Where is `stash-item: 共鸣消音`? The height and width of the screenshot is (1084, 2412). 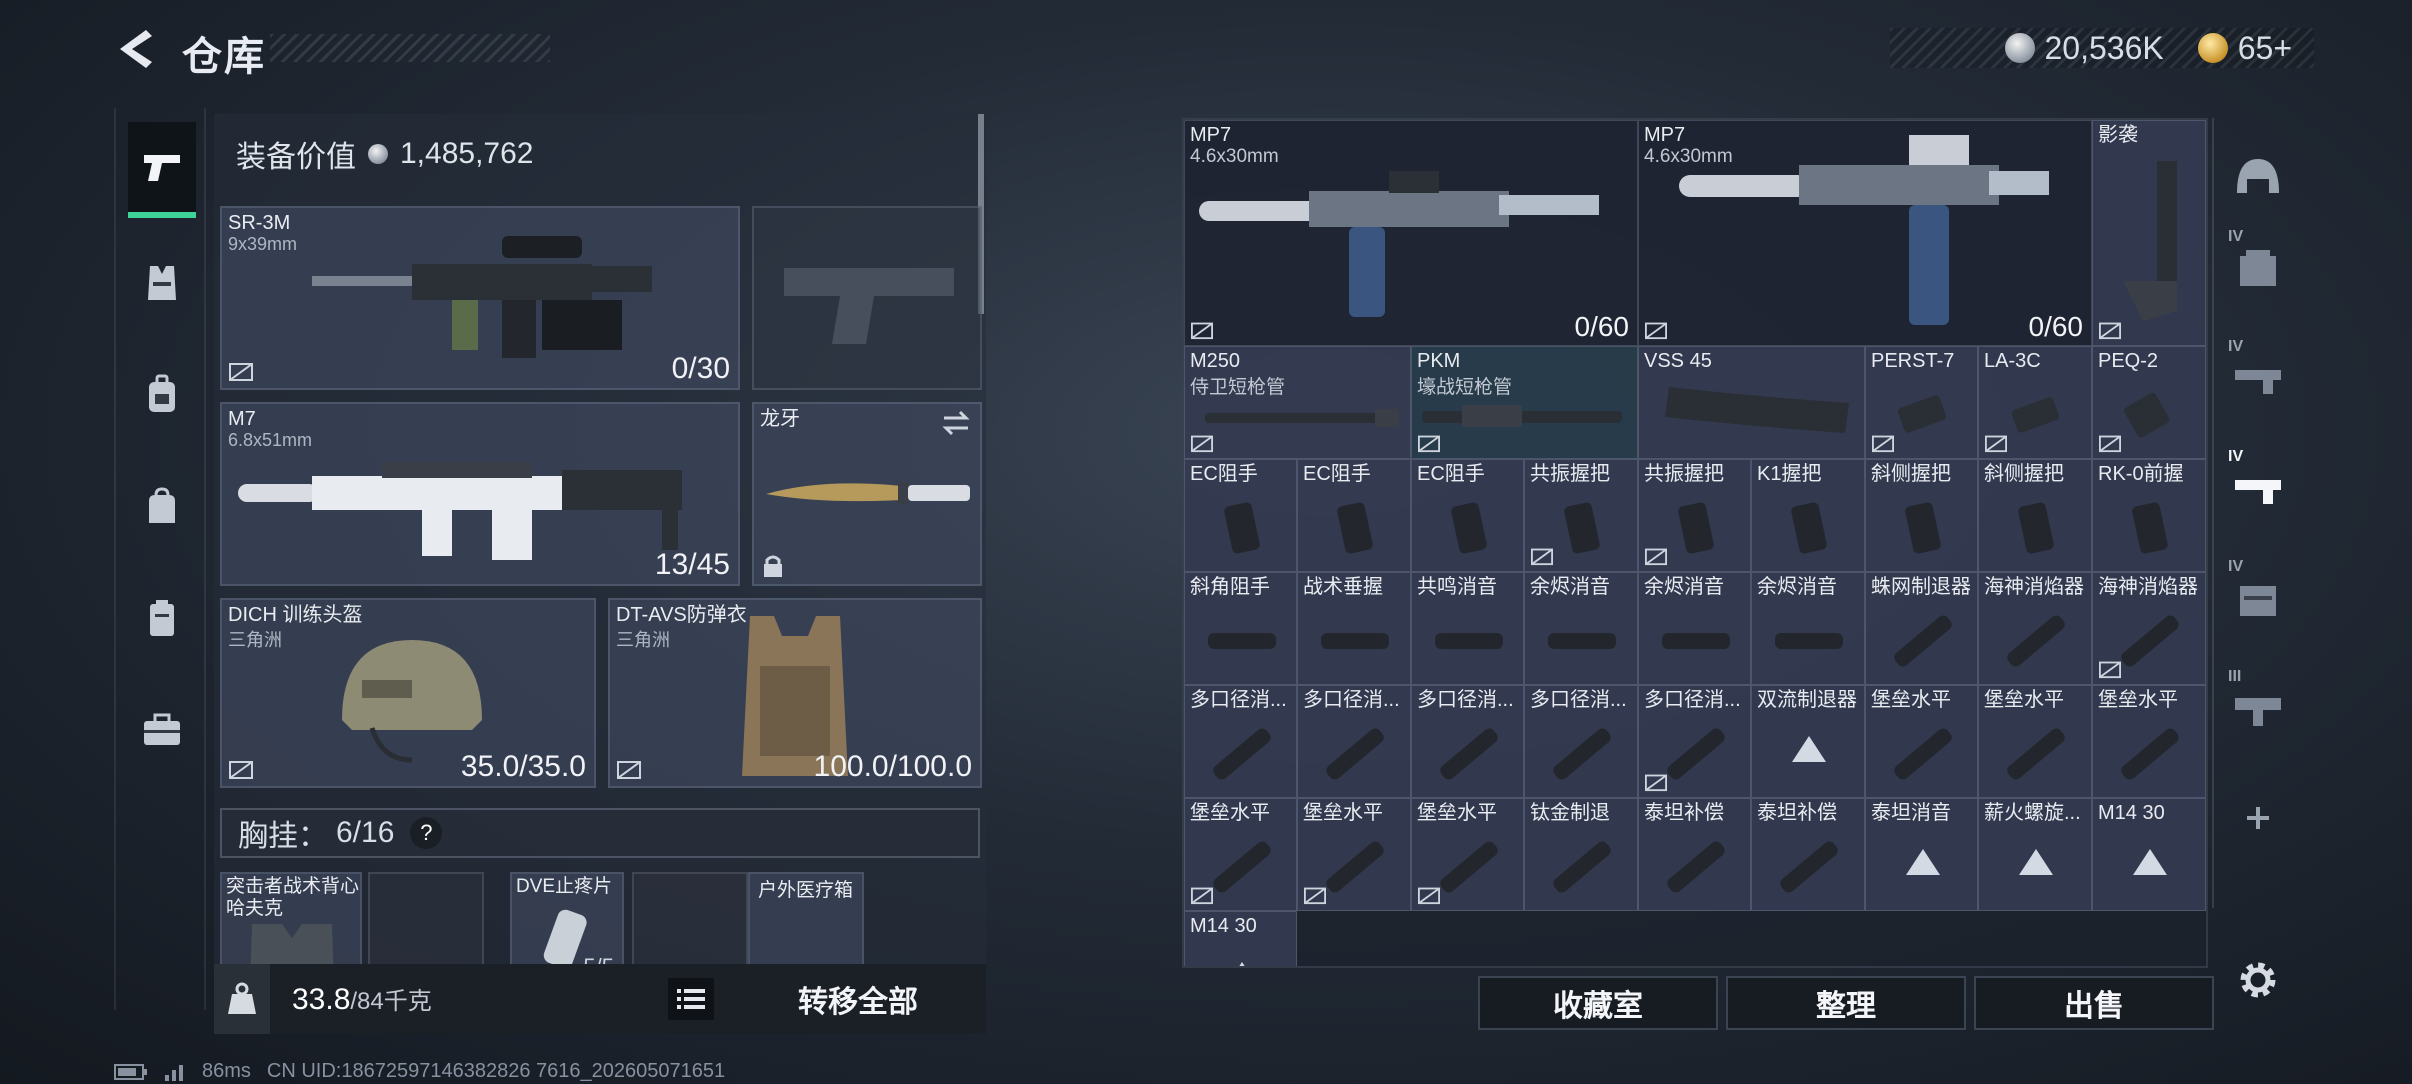 stash-item: 共鸣消音 is located at coordinates (1467, 628).